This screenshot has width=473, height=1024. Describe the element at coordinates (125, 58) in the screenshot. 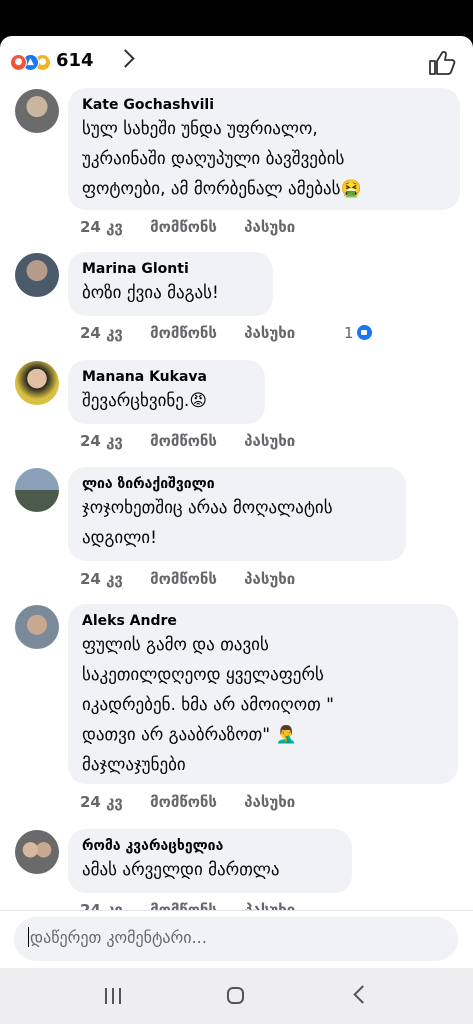

I see `chevron-right-icon` at that location.